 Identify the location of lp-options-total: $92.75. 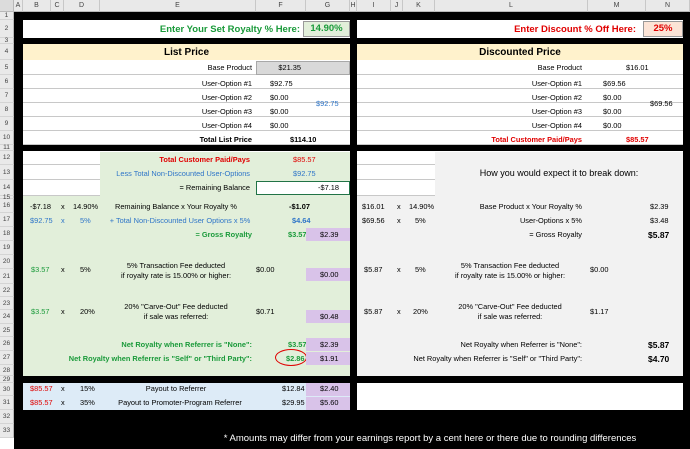
(327, 103).